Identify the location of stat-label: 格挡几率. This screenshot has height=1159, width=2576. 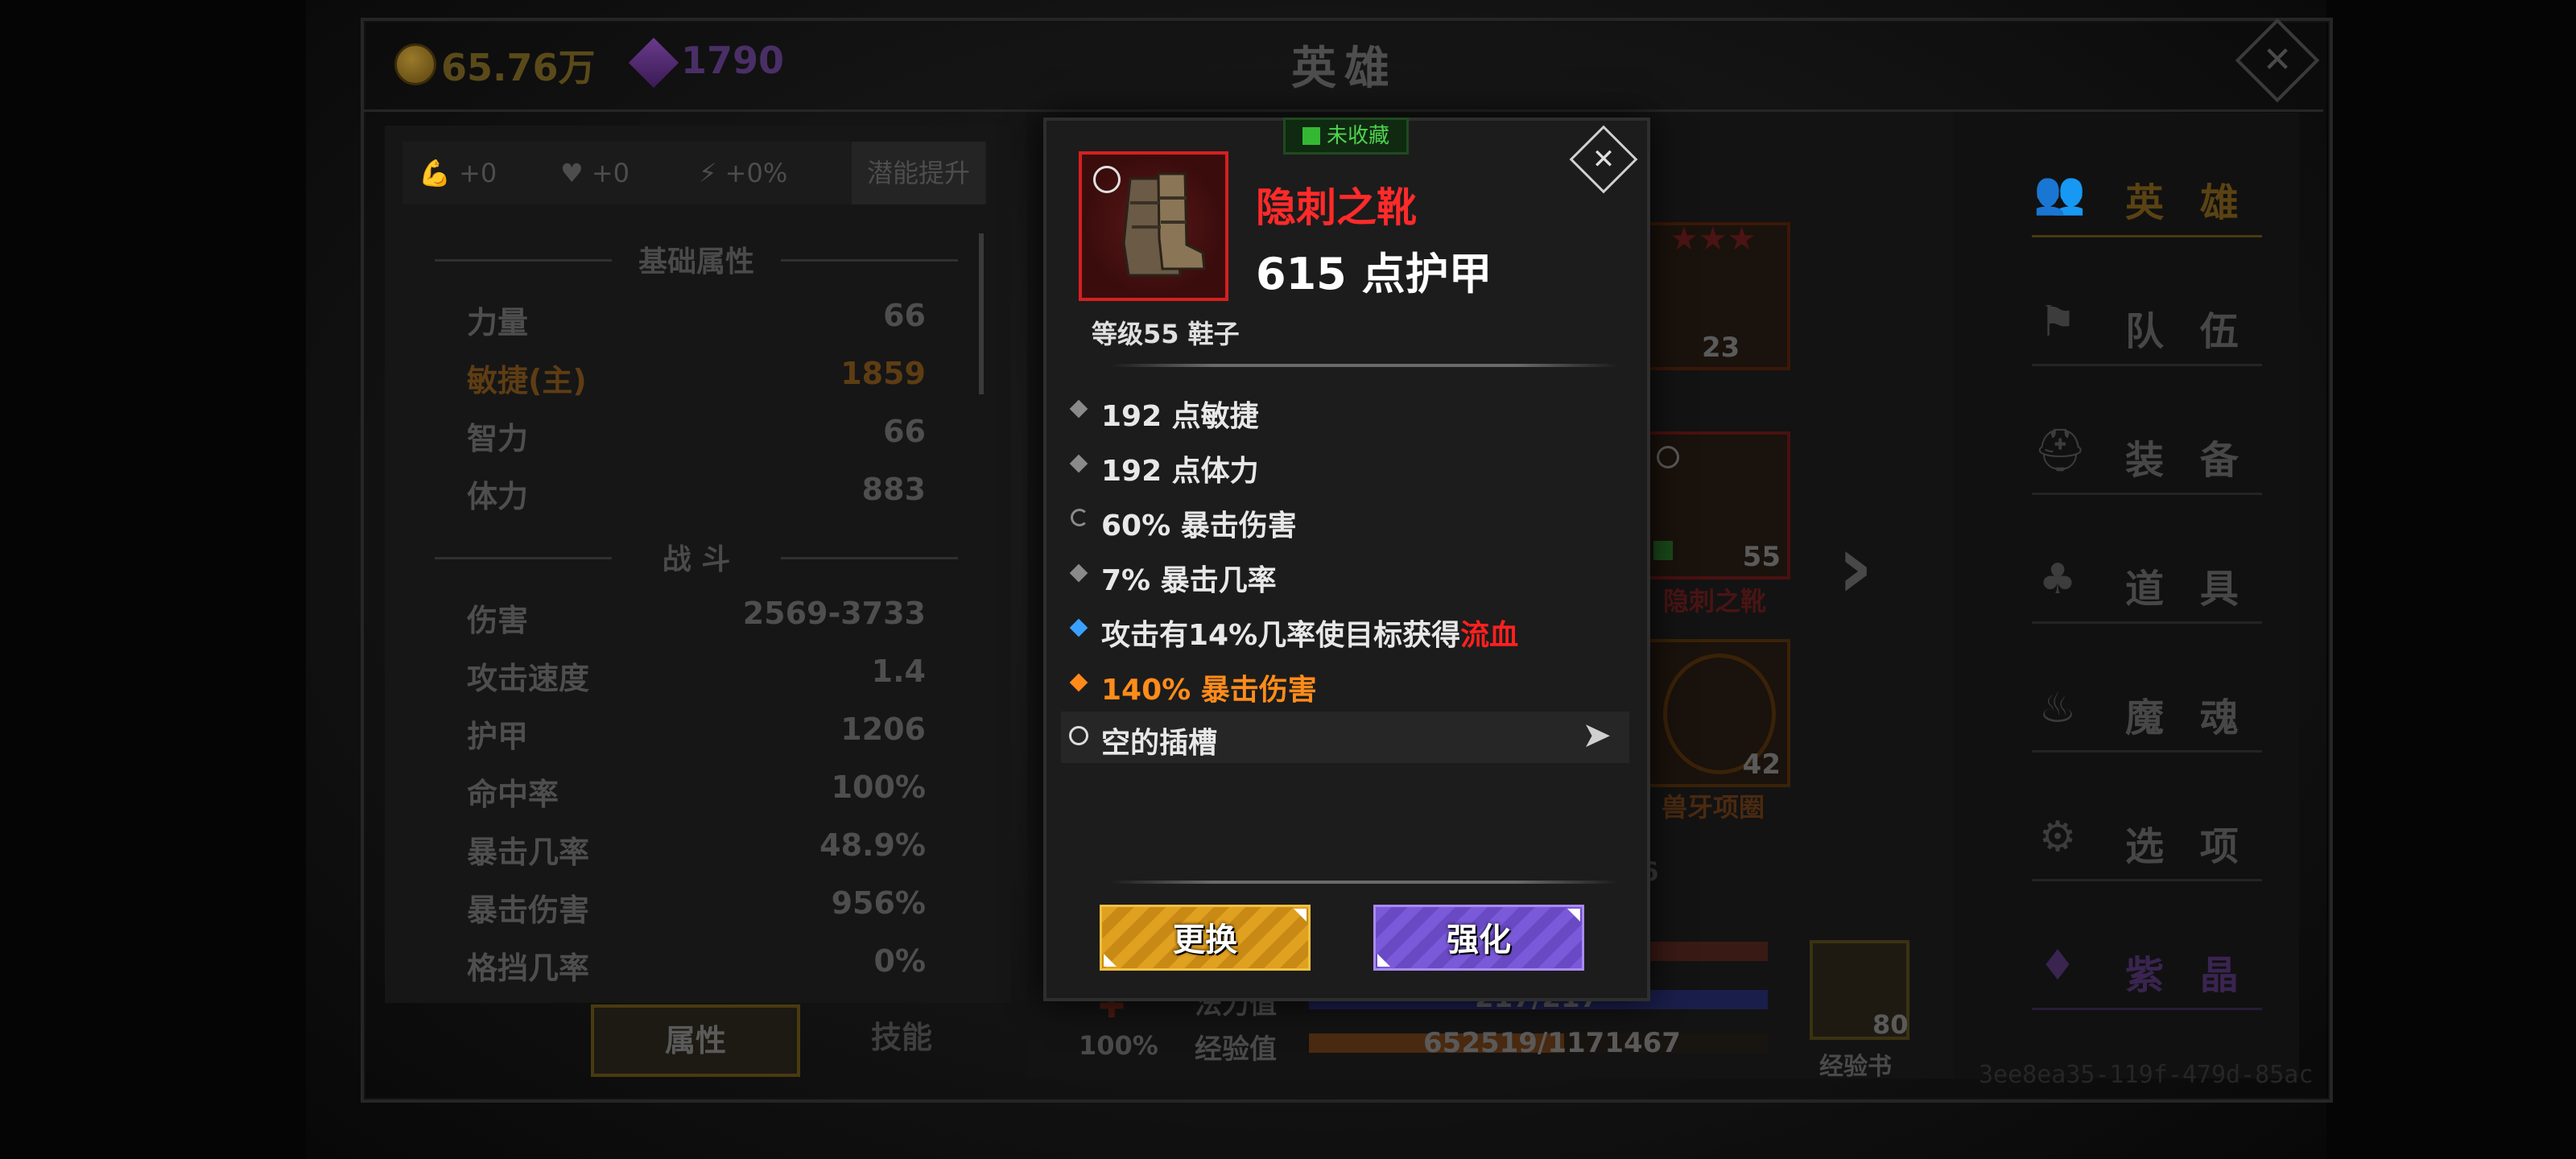
(528, 968).